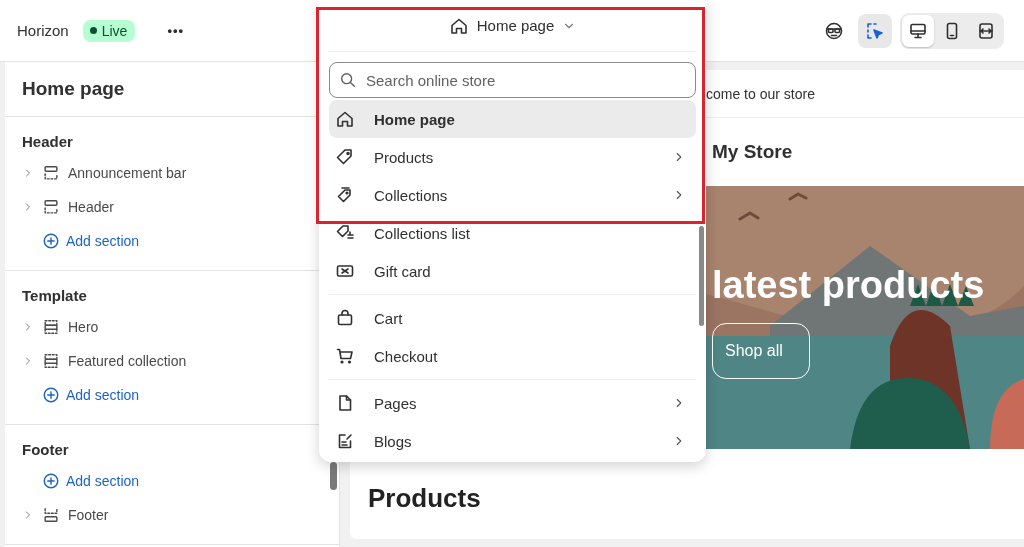 This screenshot has width=1024, height=547. What do you see at coordinates (176, 30) in the screenshot?
I see `more-button: •••` at bounding box center [176, 30].